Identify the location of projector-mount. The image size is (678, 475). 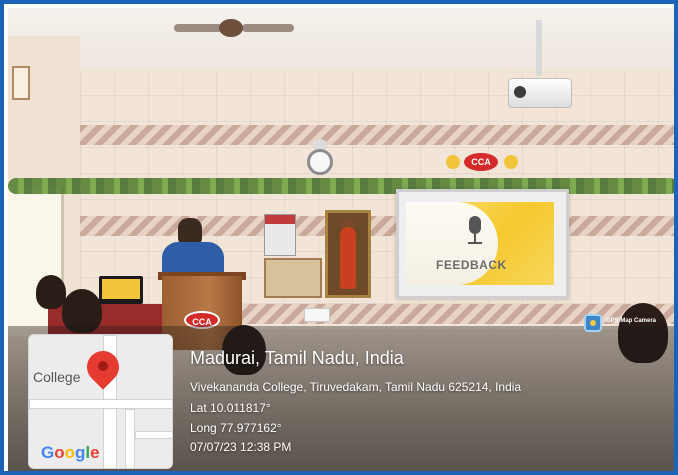
(539, 48).